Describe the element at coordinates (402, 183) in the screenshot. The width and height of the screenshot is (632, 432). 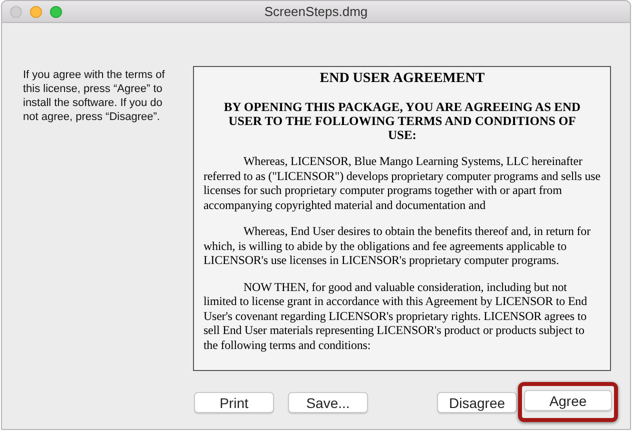
I see `document-paragraph: Whereas, LICENSOR, Blue Mango Learning Systems, LLC hereinafter referred to as ("LICENSOR") develops proprietary computer programs and sells use licenses for such proprietary computer programs together with or apart from accompanying copyrighted material and documentation and` at that location.